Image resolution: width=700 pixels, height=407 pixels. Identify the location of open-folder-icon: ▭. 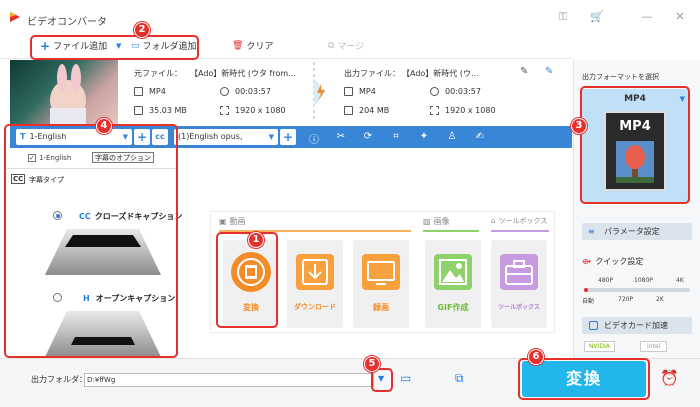
(405, 378).